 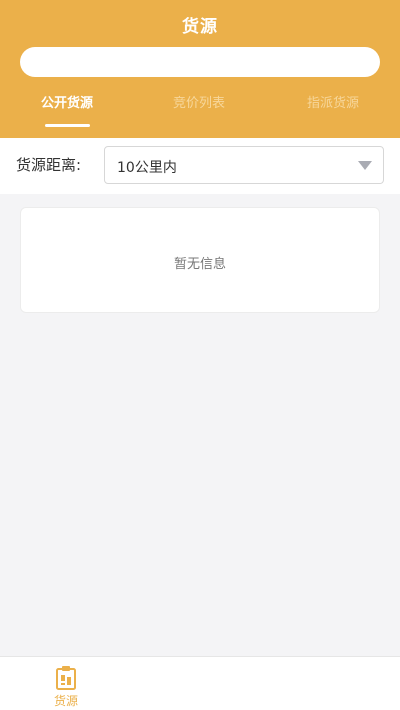 What do you see at coordinates (147, 168) in the screenshot?
I see `distance-select-value: 10公里内` at bounding box center [147, 168].